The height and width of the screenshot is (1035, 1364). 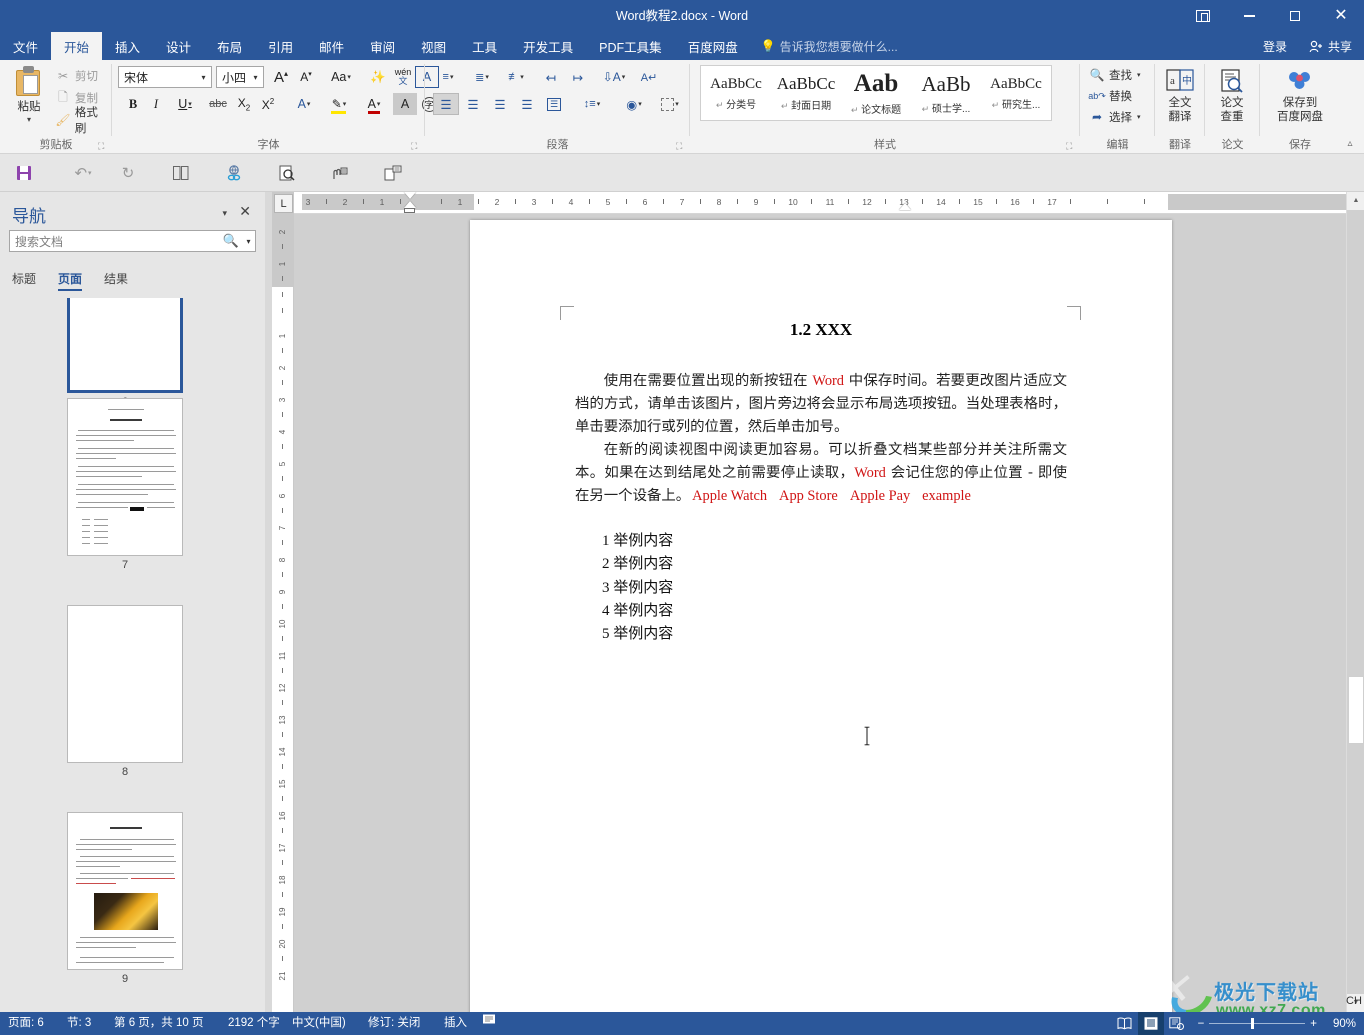 I want to click on line-spacing-button: ↕≡ ▾, so click(x=592, y=104).